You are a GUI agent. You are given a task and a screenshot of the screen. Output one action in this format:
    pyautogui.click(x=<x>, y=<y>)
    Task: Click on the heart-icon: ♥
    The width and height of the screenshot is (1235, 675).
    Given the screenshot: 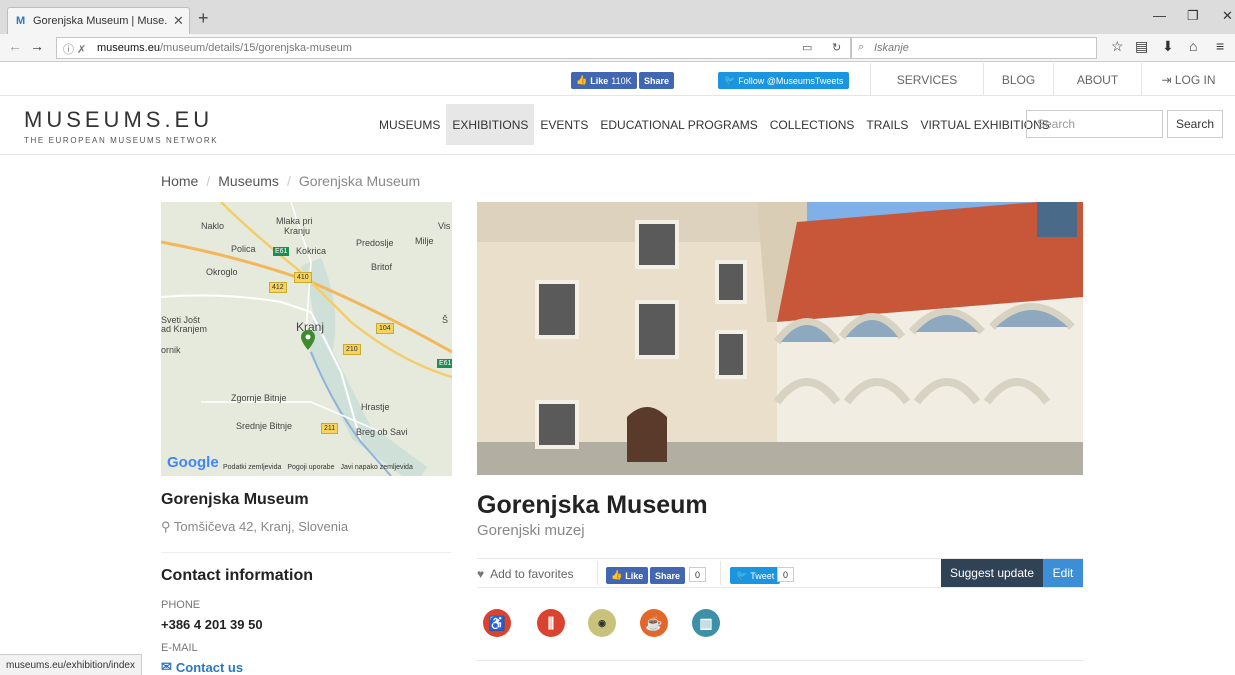 What is the action you would take?
    pyautogui.click(x=481, y=574)
    